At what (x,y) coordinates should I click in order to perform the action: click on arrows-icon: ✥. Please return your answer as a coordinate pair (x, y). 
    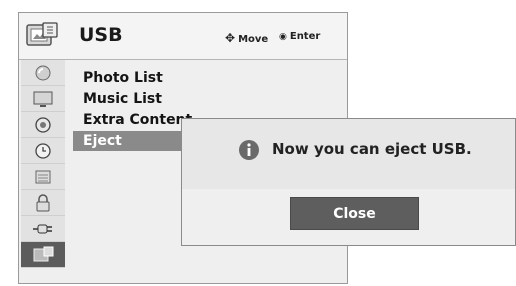
    Looking at the image, I should click on (230, 38).